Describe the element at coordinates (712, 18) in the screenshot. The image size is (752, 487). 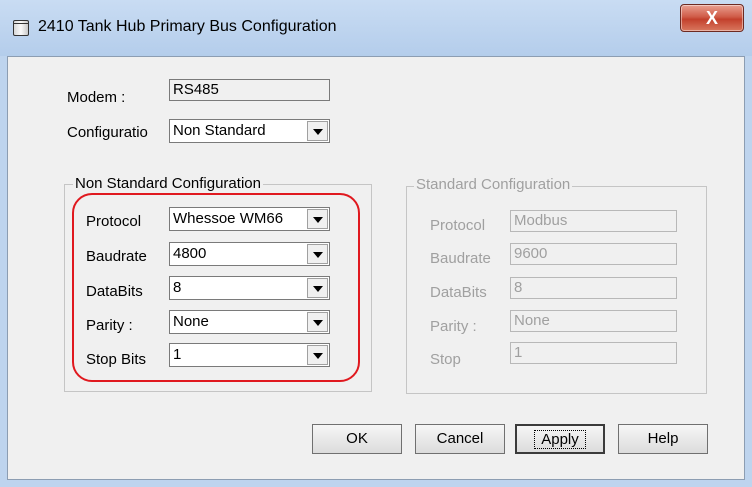
I see `close-button: X` at that location.